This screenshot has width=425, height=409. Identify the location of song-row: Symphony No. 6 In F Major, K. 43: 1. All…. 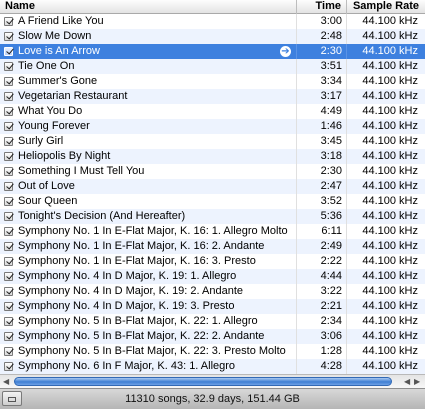
(212, 366).